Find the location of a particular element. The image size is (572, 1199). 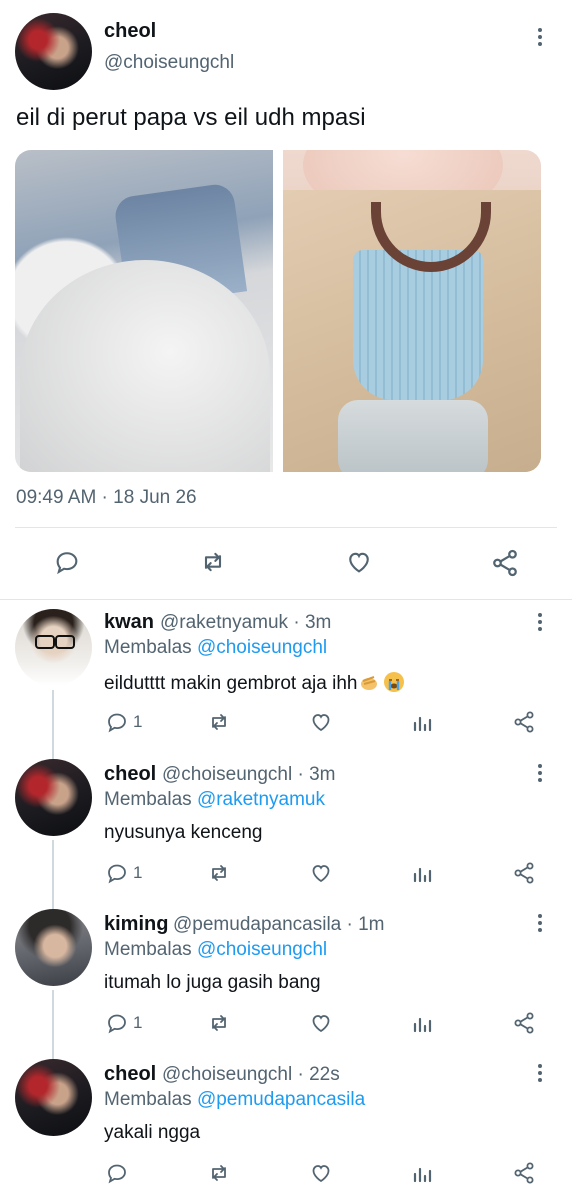

reply-text: itumah lo juga gasih bang is located at coordinates (212, 982).